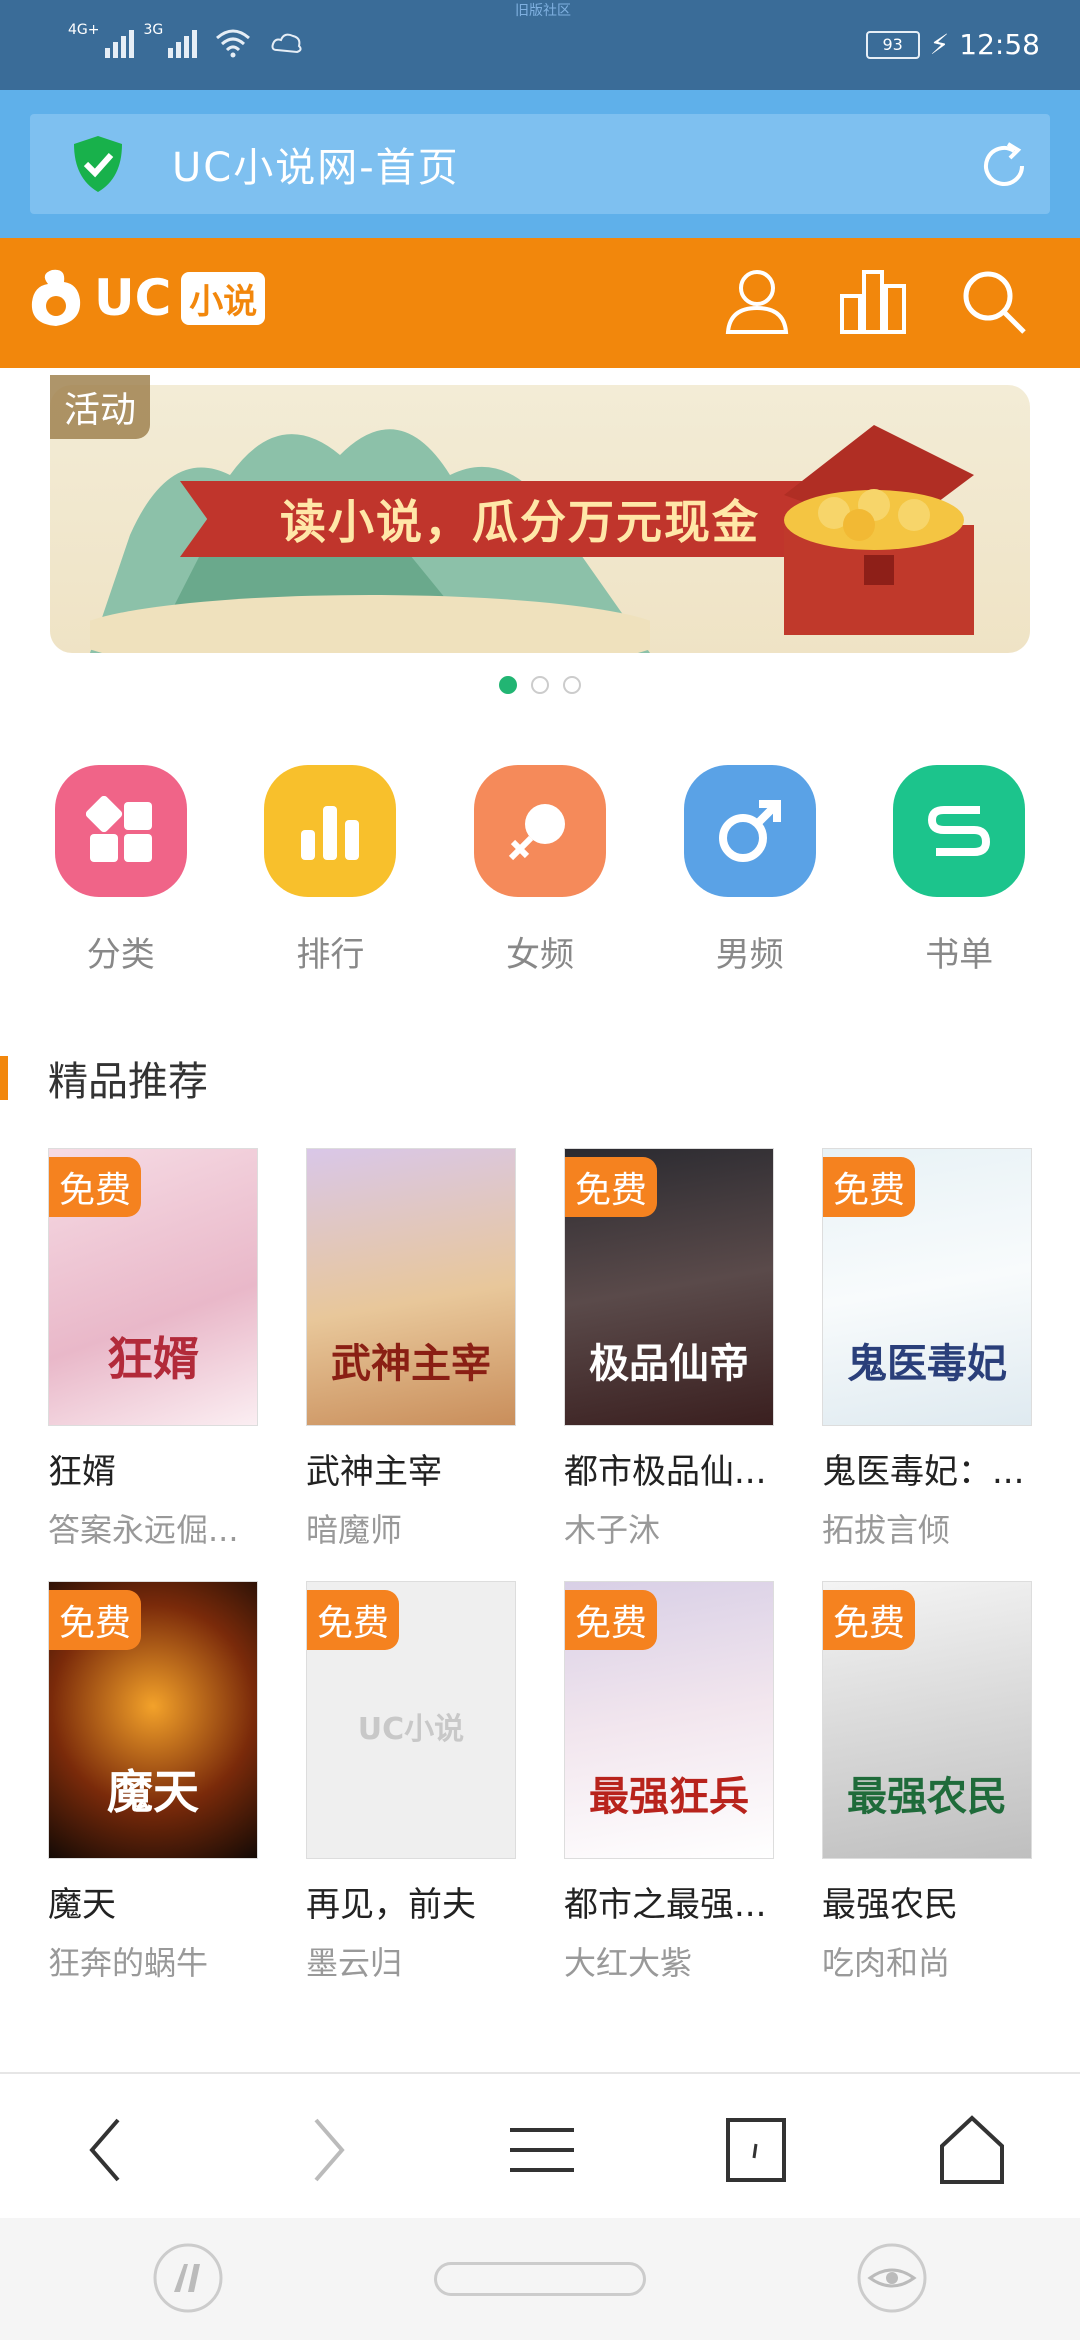 This screenshot has height=2340, width=1080. What do you see at coordinates (669, 1720) in the screenshot?
I see `book-cover: 免费 最强狂兵` at bounding box center [669, 1720].